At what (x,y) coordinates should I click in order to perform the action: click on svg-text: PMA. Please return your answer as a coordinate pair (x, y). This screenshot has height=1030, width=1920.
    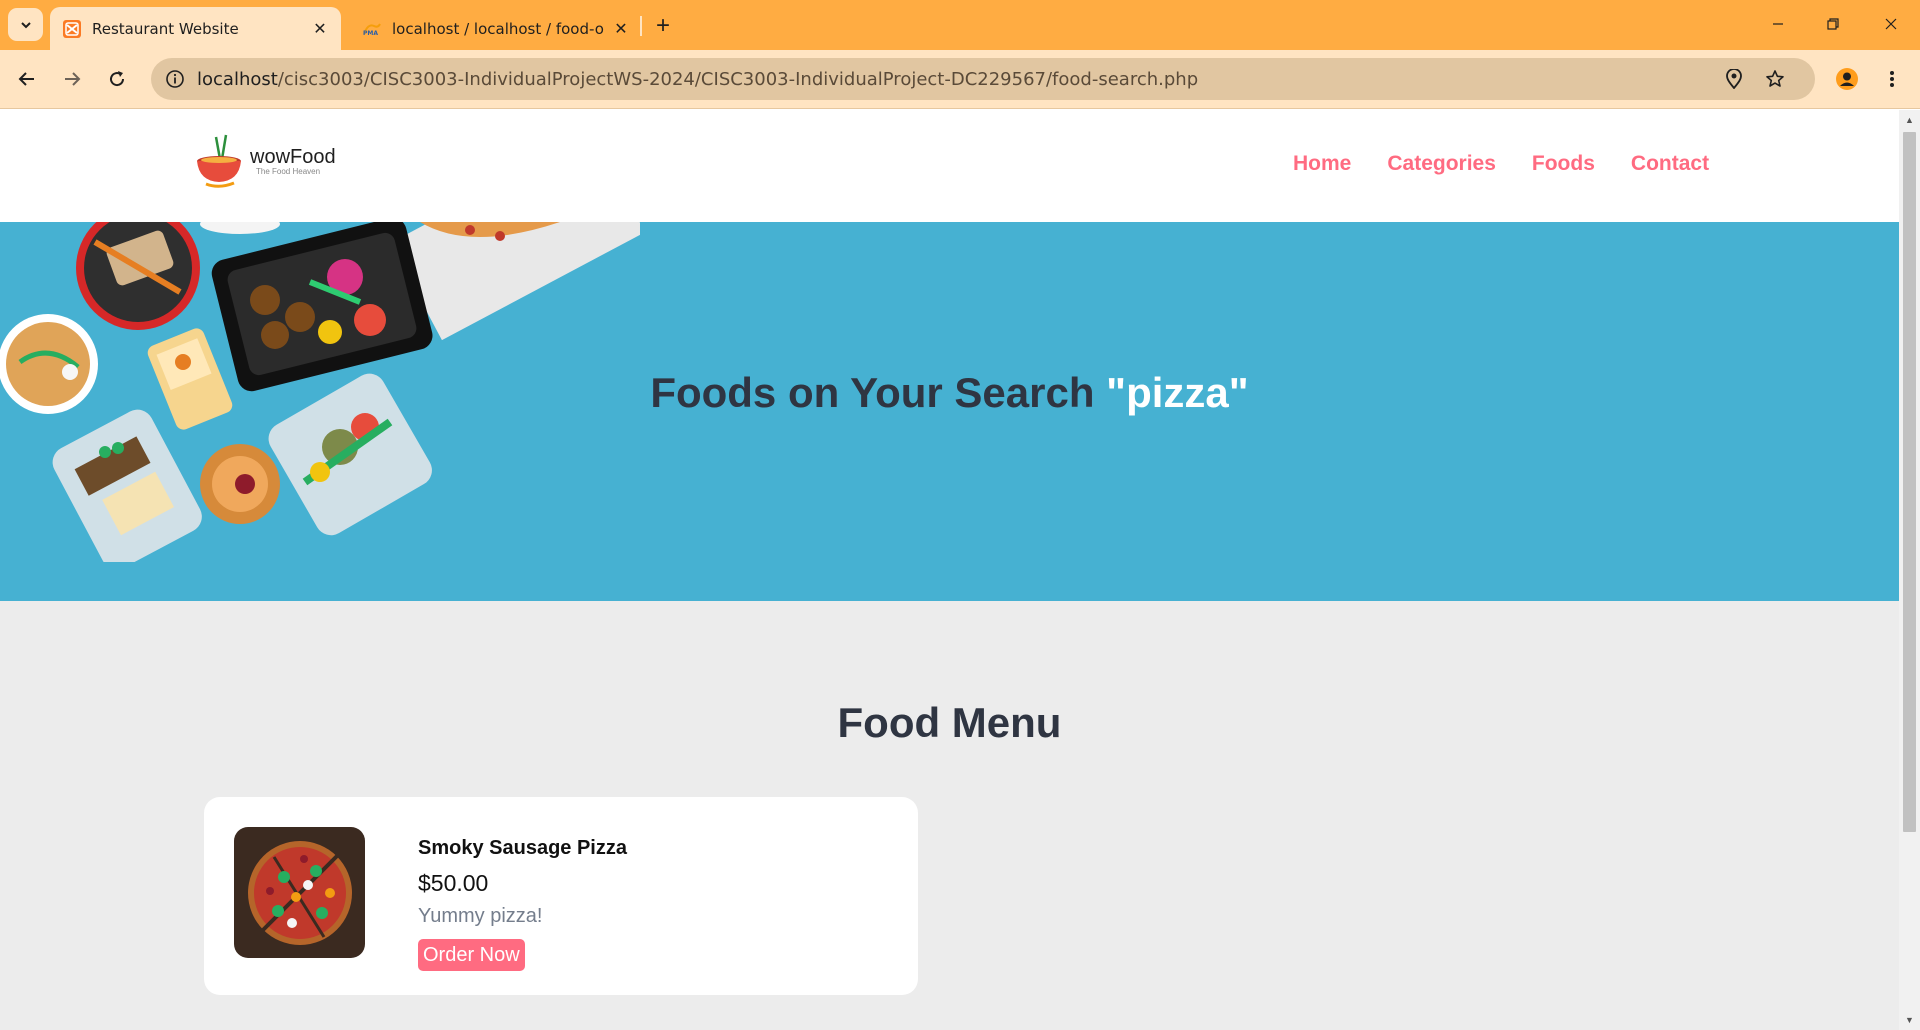
    Looking at the image, I should click on (370, 33).